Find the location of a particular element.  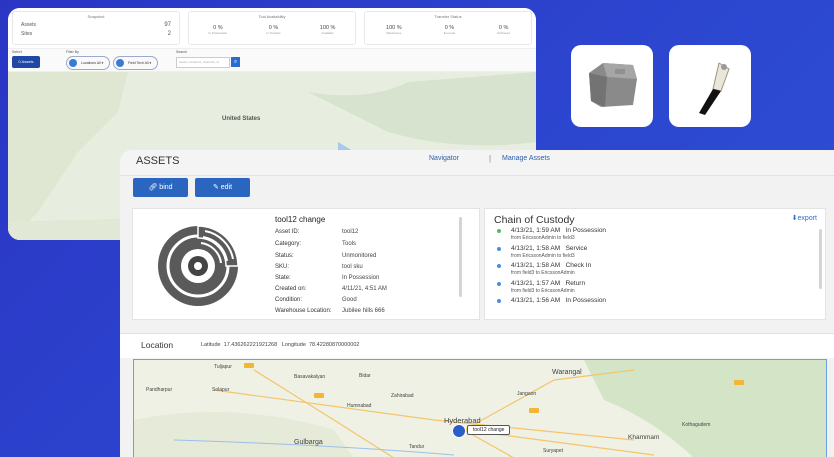

city-label-hyderabad: Hyderabad is located at coordinates (462, 420).